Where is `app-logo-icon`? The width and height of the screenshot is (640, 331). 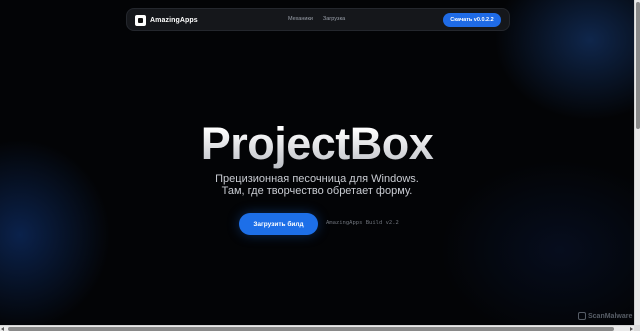
app-logo-icon is located at coordinates (140, 20).